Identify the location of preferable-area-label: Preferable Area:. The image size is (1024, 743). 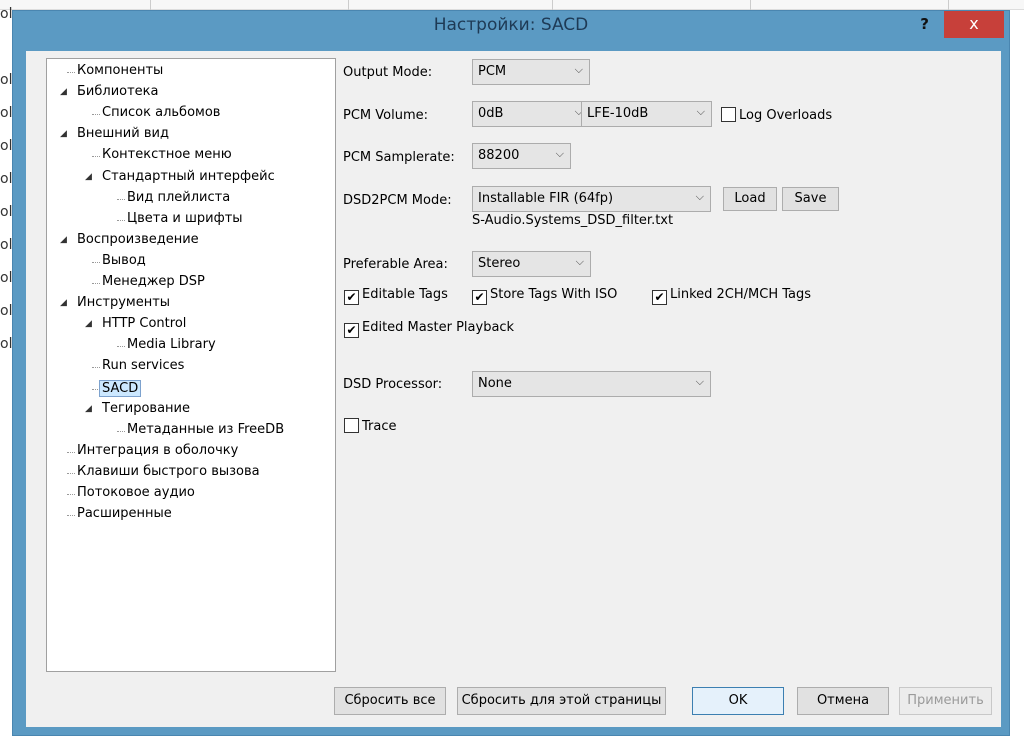
(395, 264).